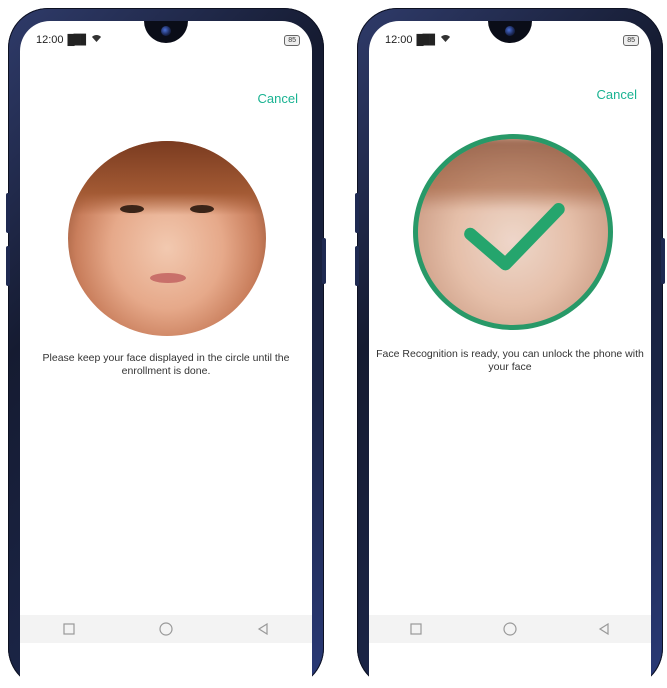 The height and width of the screenshot is (688, 667). I want to click on hair-shape, so click(167, 178).